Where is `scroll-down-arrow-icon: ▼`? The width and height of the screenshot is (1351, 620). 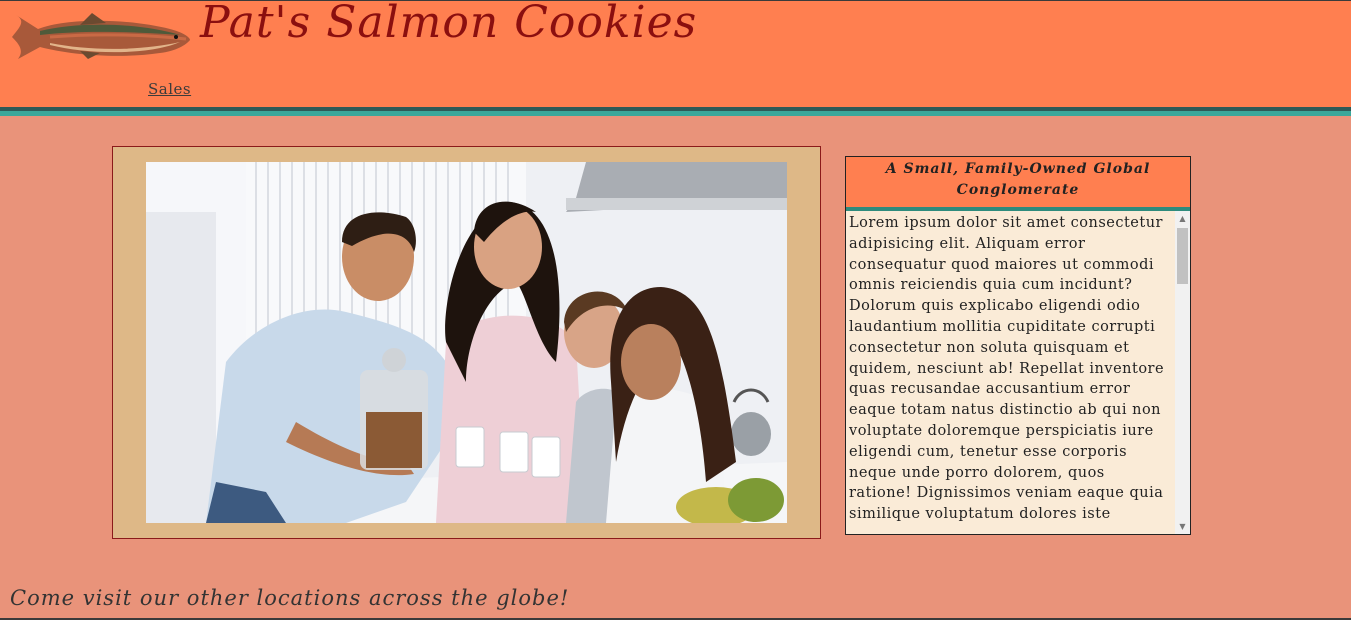 scroll-down-arrow-icon: ▼ is located at coordinates (1182, 526).